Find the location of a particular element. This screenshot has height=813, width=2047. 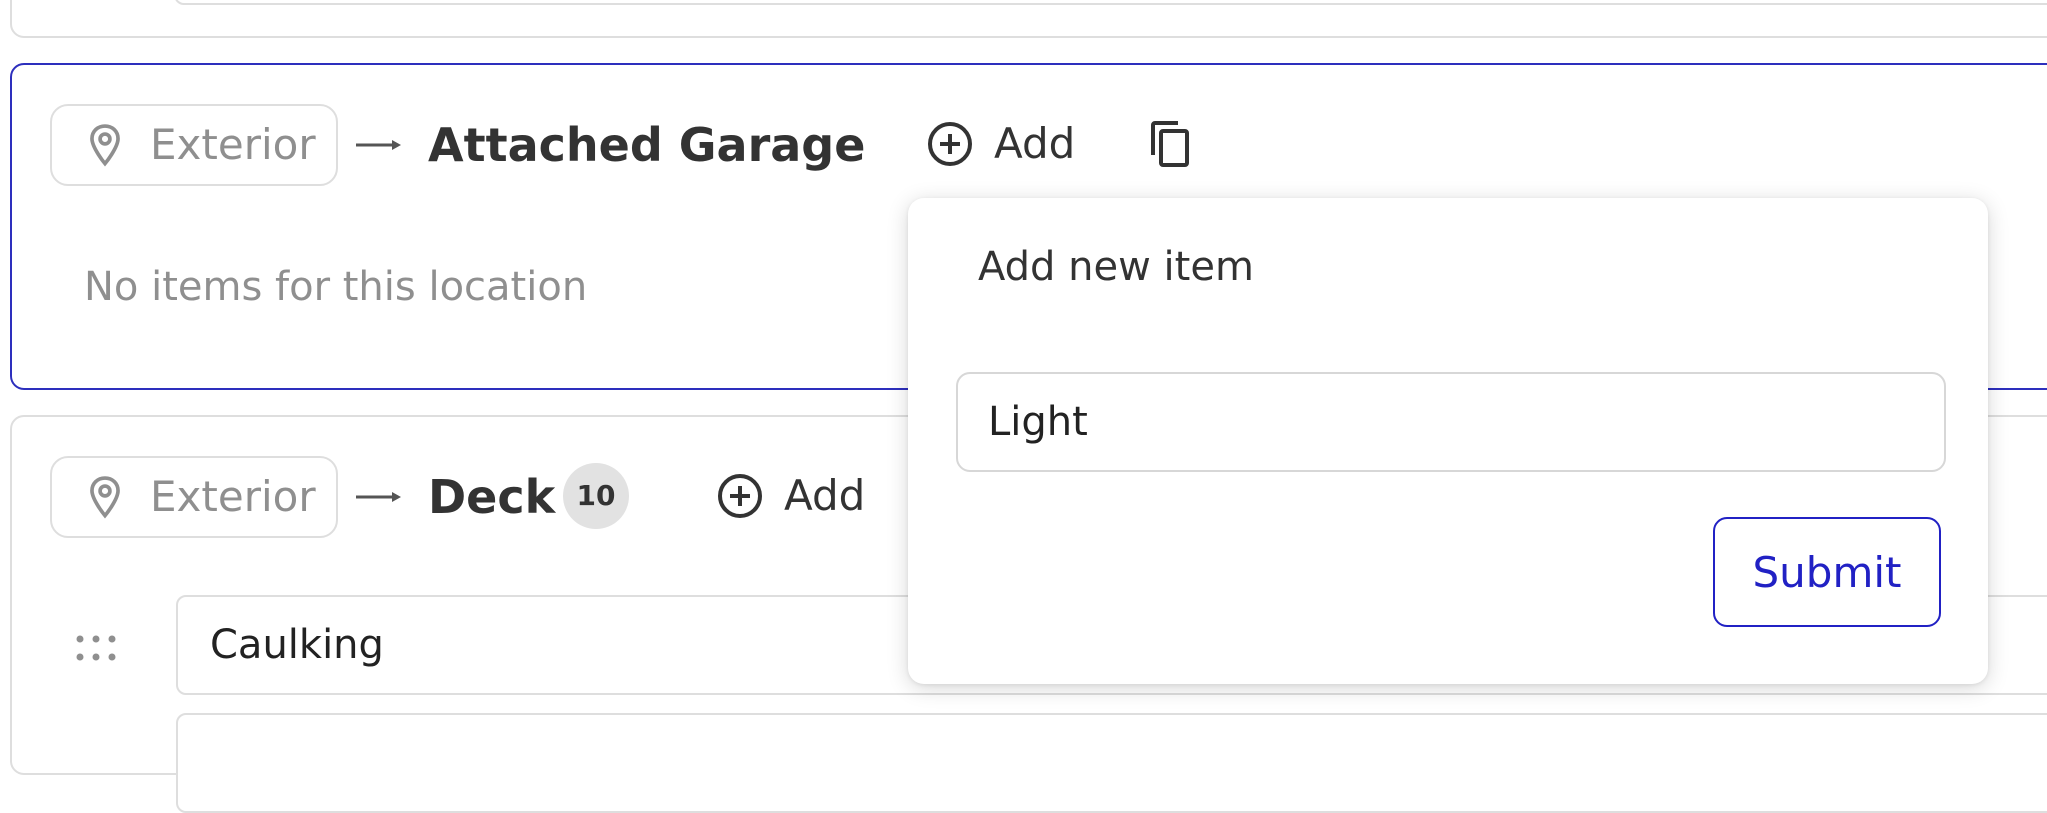

submit-button: Submit is located at coordinates (1827, 572).